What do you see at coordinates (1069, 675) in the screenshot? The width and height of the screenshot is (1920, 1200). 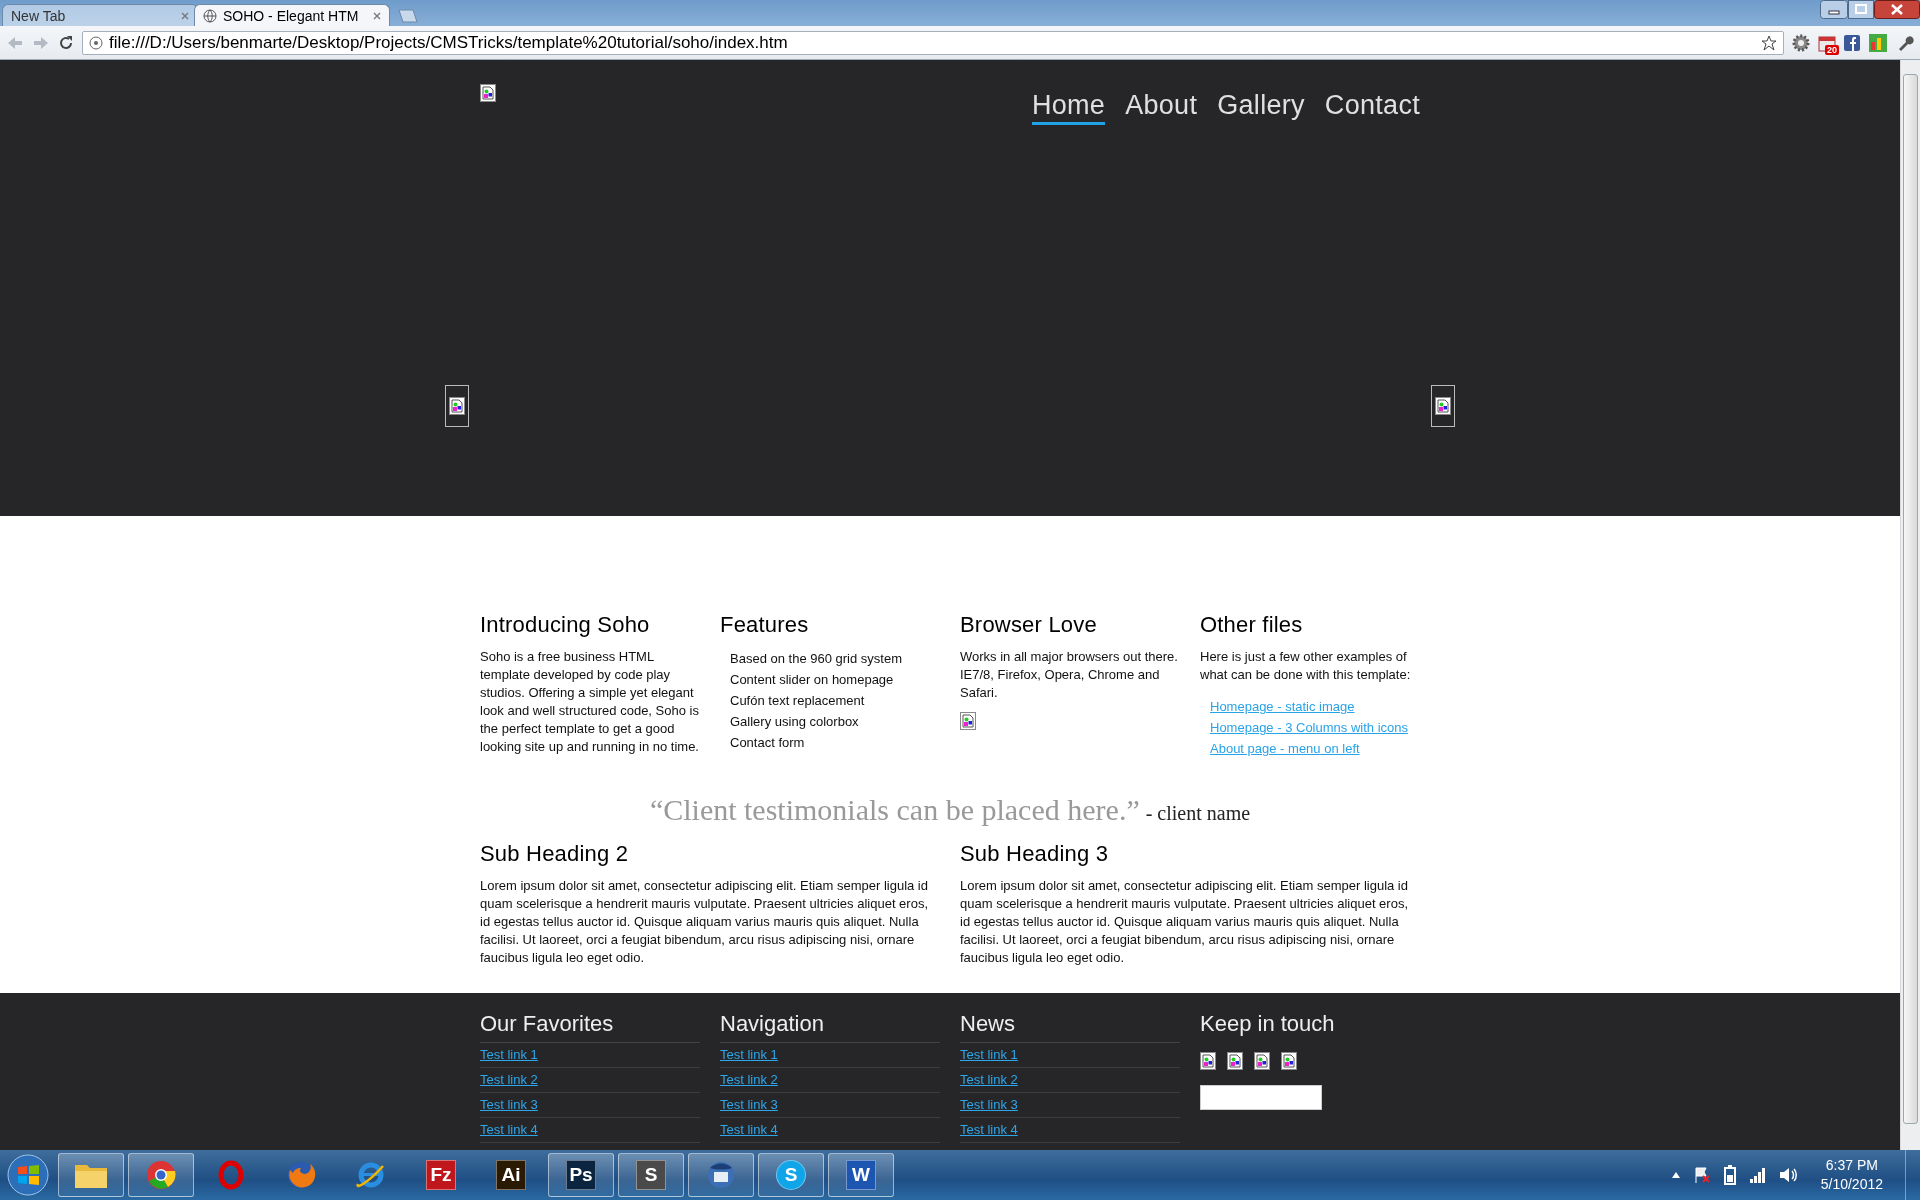 I see `paragraph: Works in all major browsers out there. IE7/8, Firefox, Opera, Chrome and Safari.` at bounding box center [1069, 675].